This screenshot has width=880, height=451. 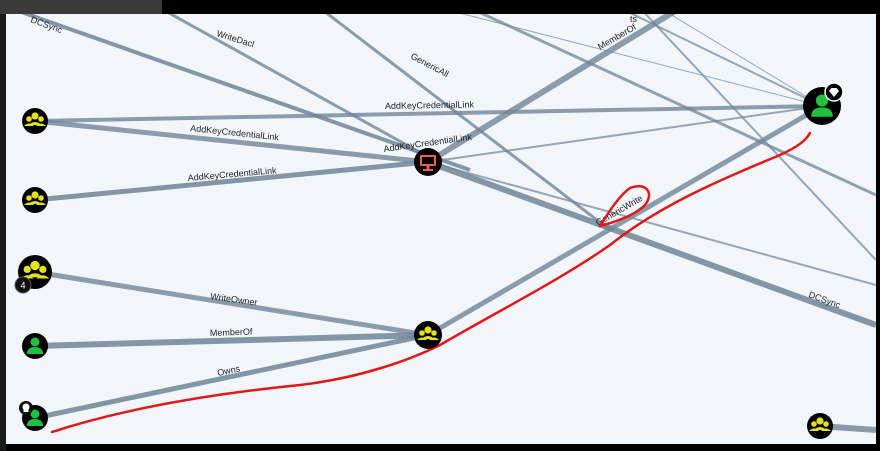 I want to click on node-group-center, so click(x=428, y=335).